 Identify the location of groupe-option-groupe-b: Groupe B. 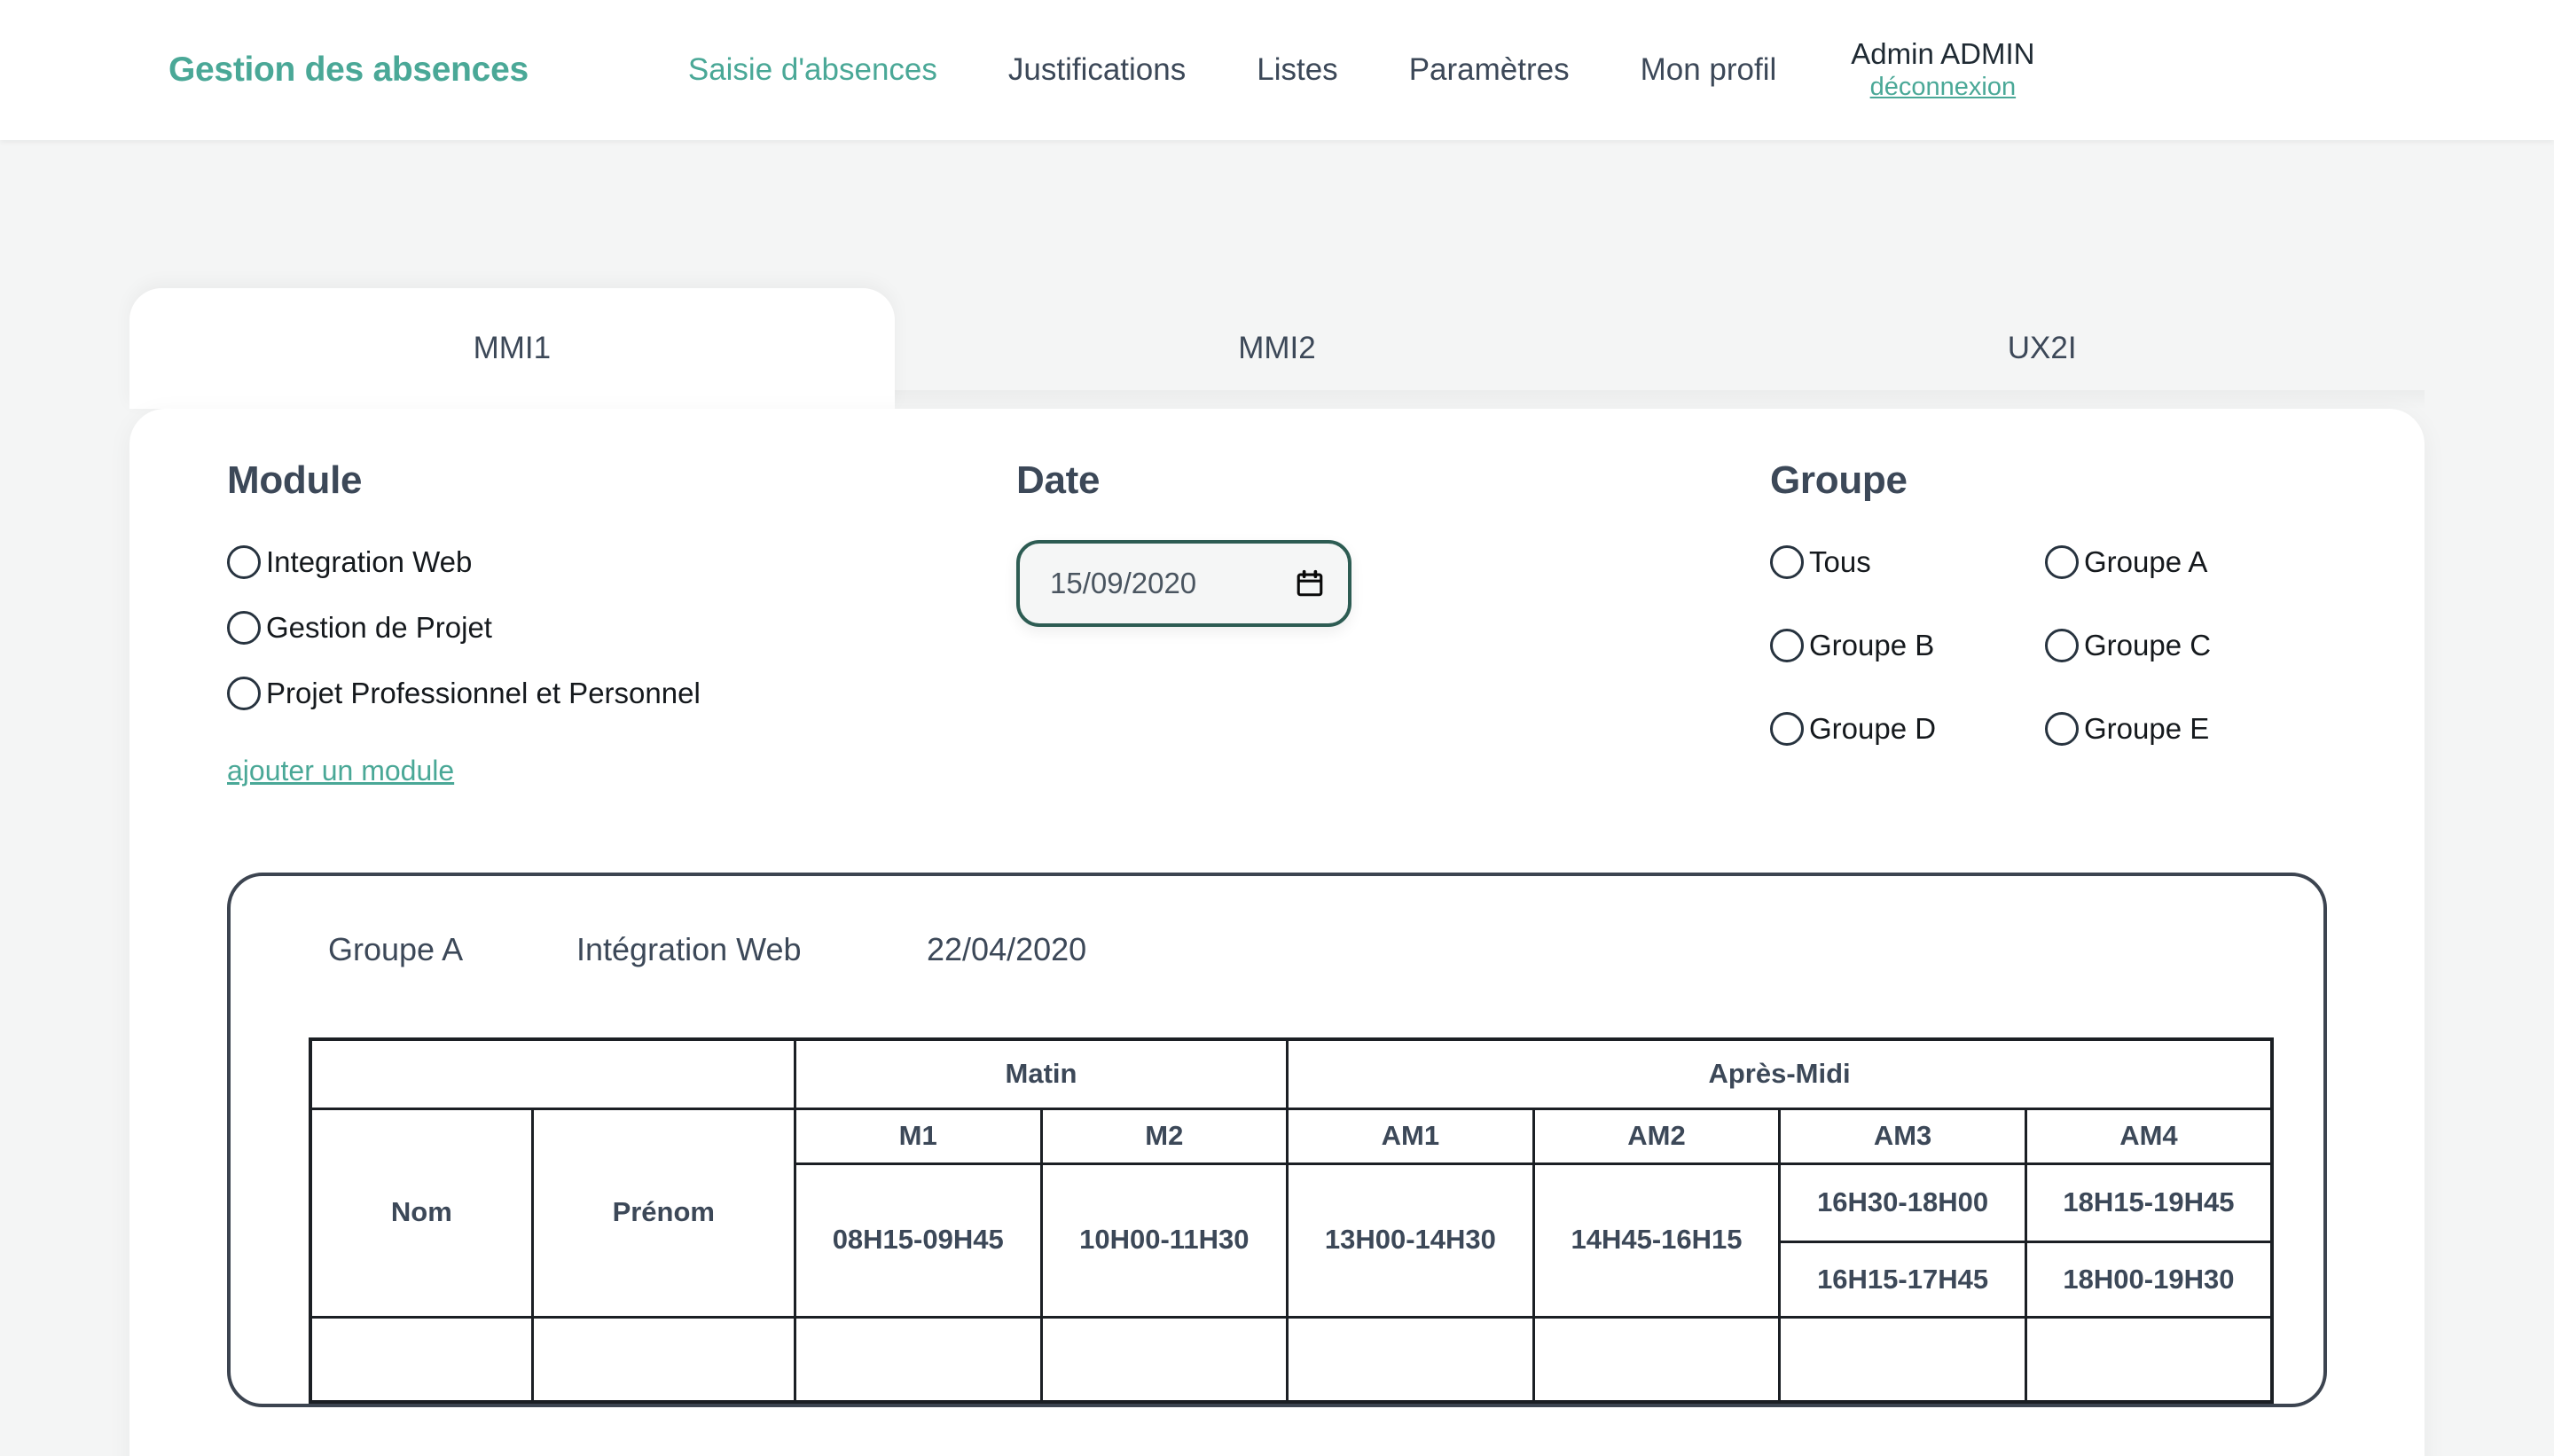
(1907, 645).